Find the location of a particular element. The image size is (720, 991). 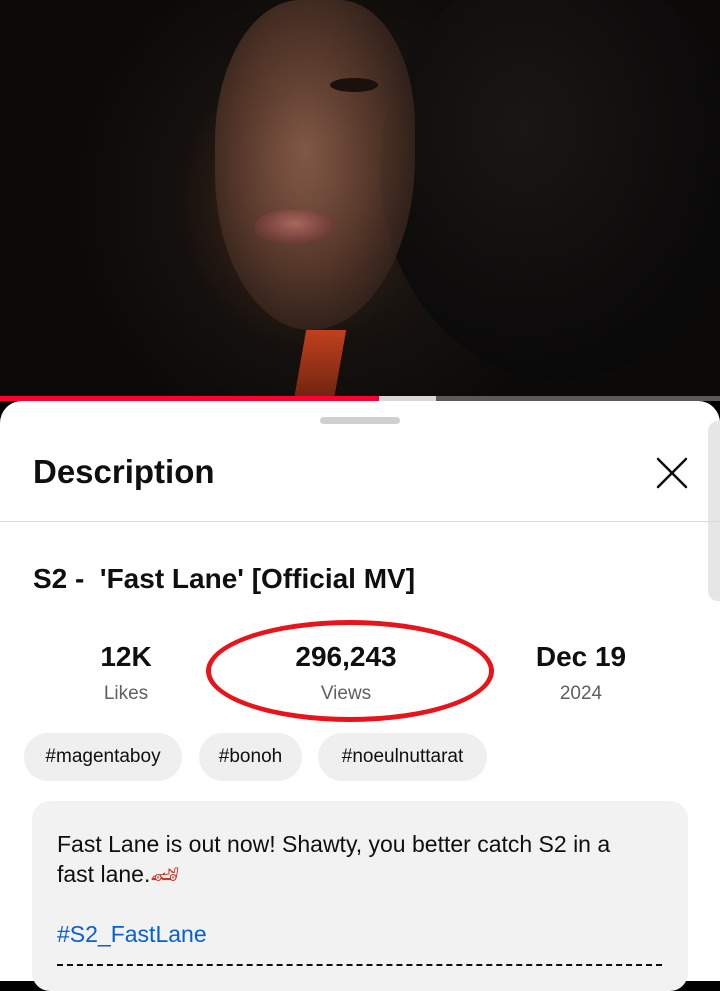

hashtag-chip-bonoh: #bonoh is located at coordinates (250, 757).